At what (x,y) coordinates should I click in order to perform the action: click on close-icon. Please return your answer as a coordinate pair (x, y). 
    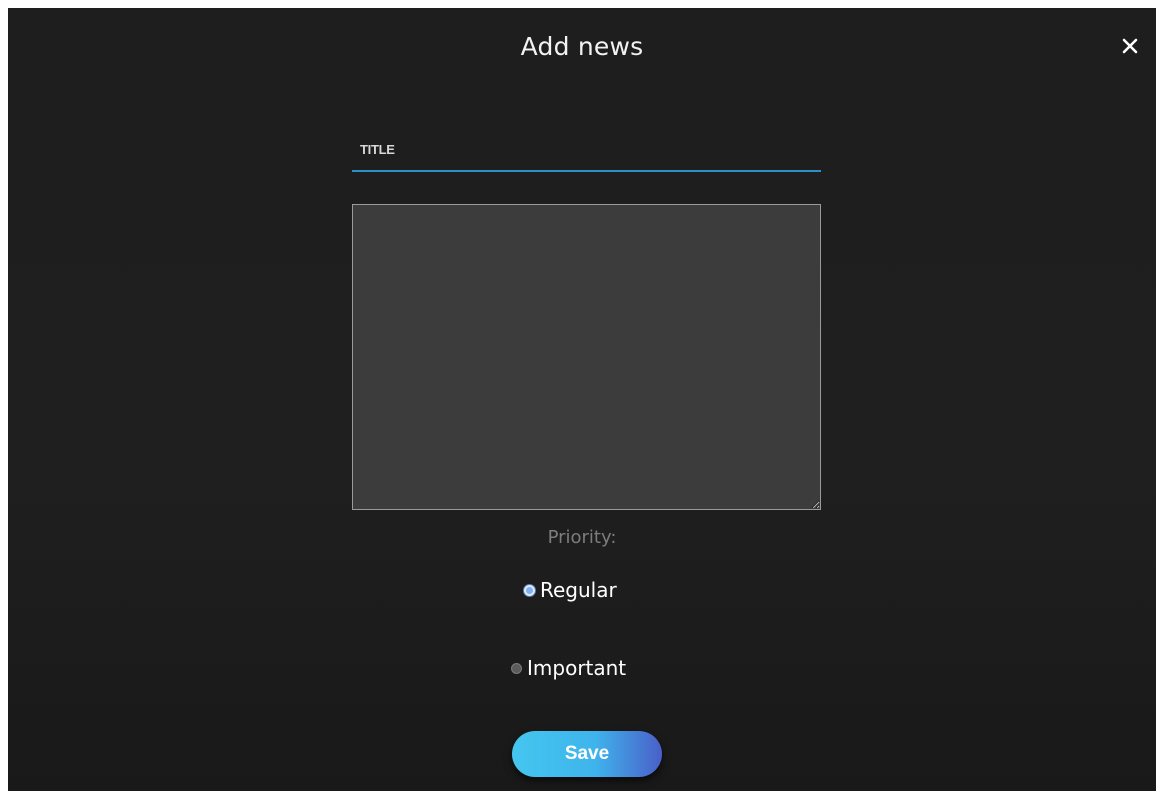
    Looking at the image, I should click on (1130, 46).